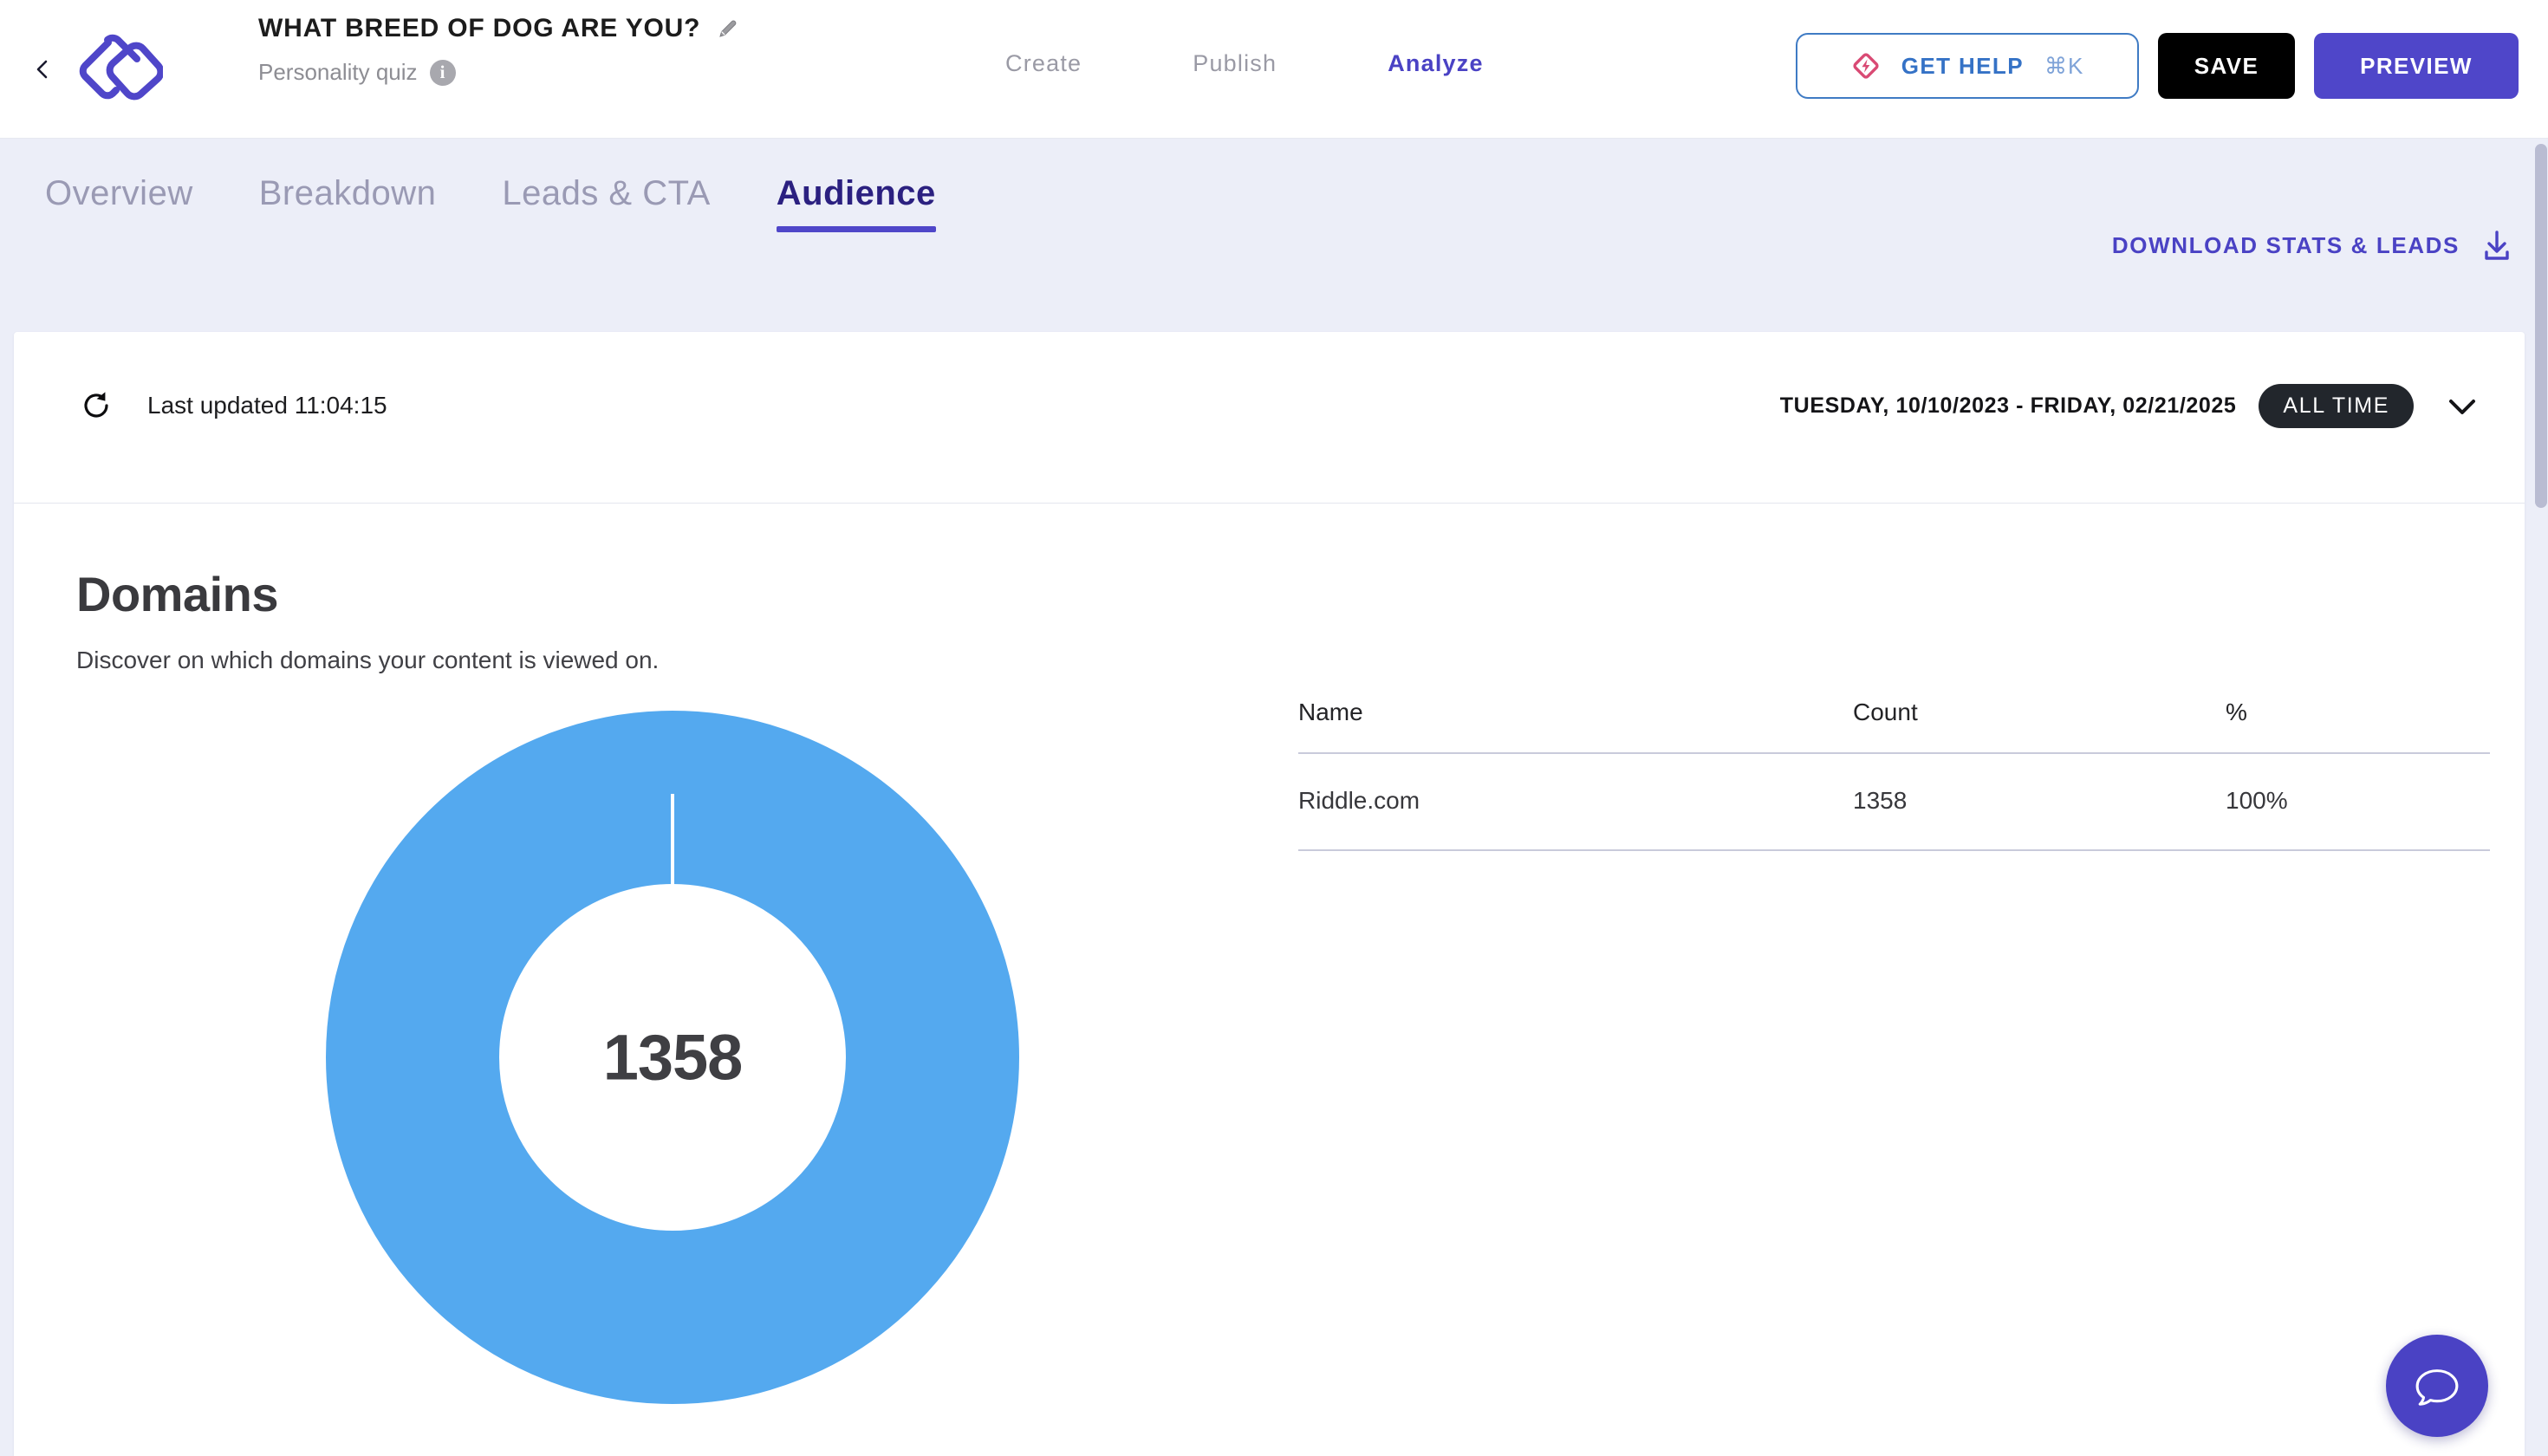 The height and width of the screenshot is (1456, 2548). Describe the element at coordinates (1235, 63) in the screenshot. I see `nav-item-publish: Publish` at that location.